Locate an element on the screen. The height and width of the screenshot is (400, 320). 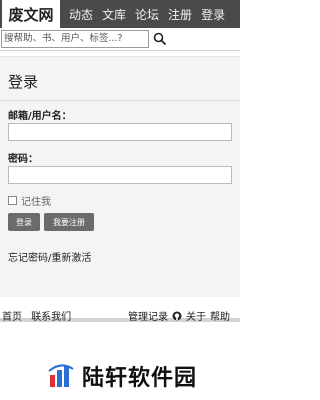
username-label: 邮箱/用户名： is located at coordinates (40, 116).